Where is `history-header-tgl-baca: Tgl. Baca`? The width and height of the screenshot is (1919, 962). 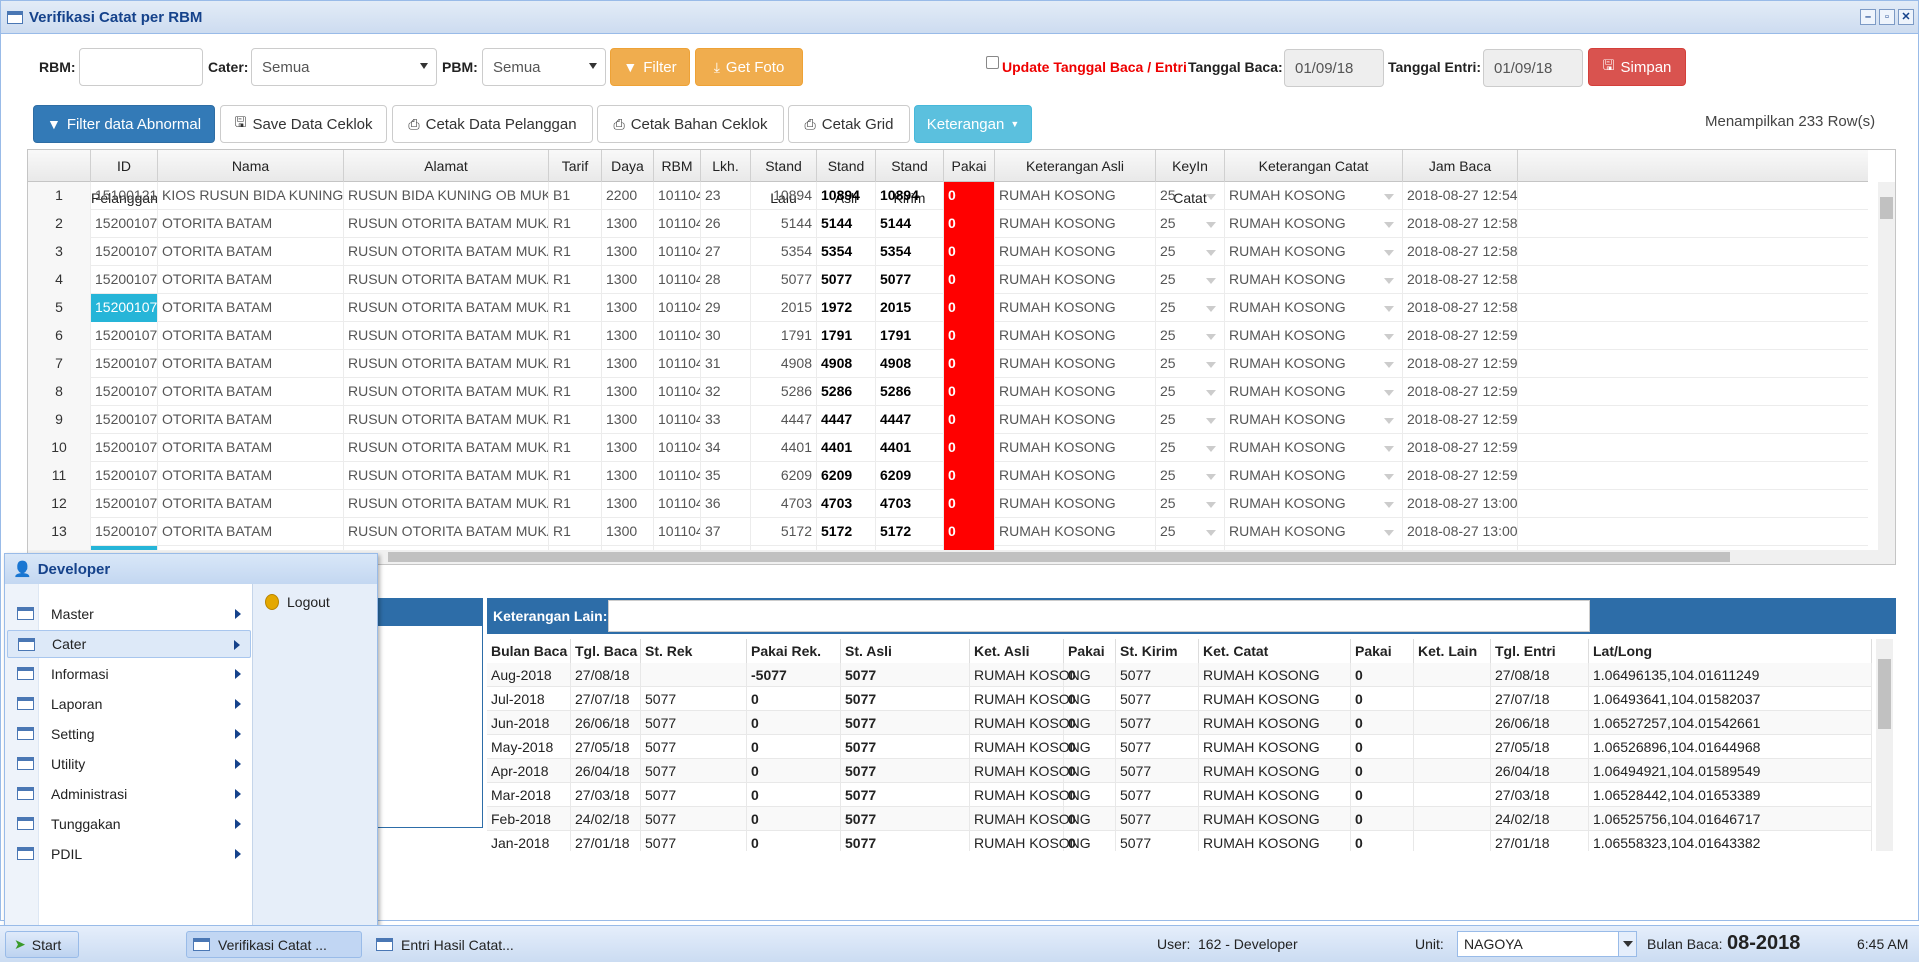
history-header-tgl-baca: Tgl. Baca is located at coordinates (606, 651).